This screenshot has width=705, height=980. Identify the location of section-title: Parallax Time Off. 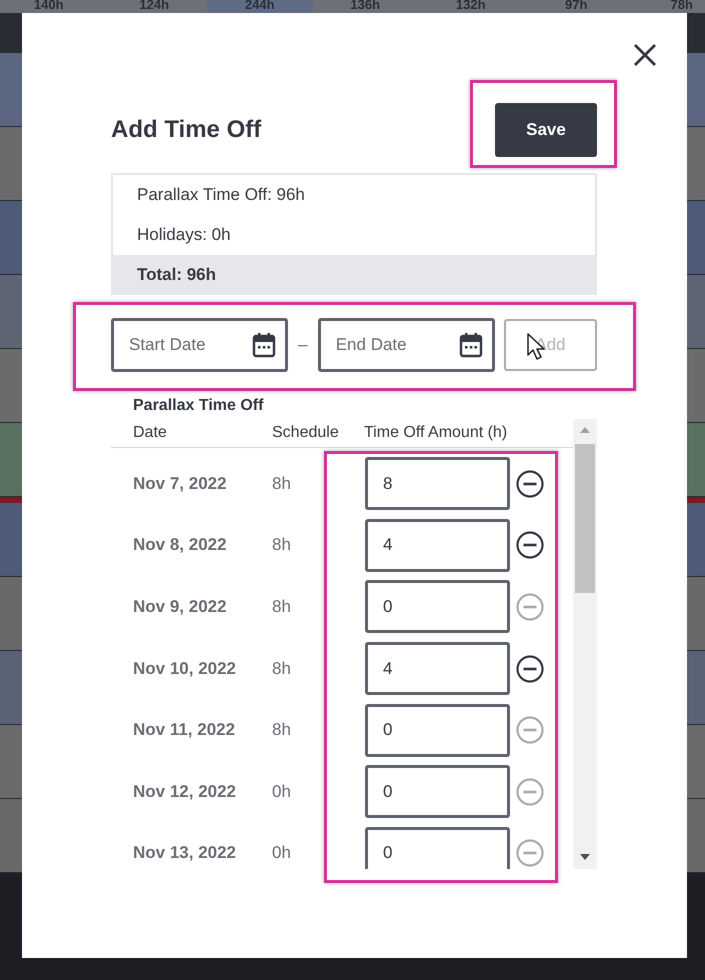
(198, 406).